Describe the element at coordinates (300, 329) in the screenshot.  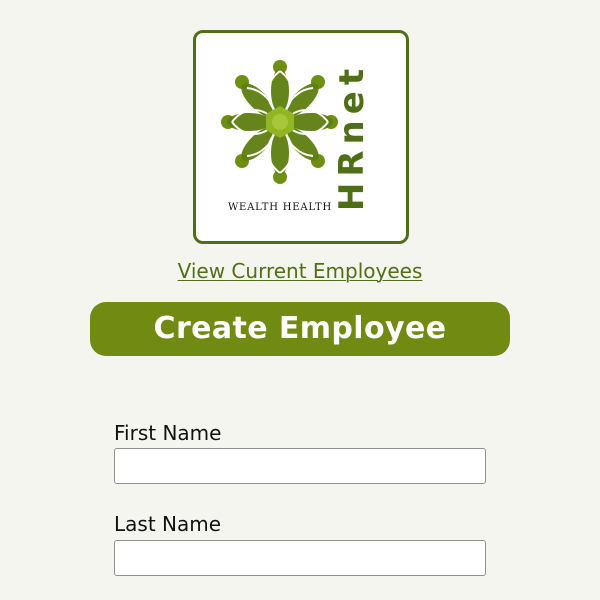
I see `create-employee-banner: Create Employee` at that location.